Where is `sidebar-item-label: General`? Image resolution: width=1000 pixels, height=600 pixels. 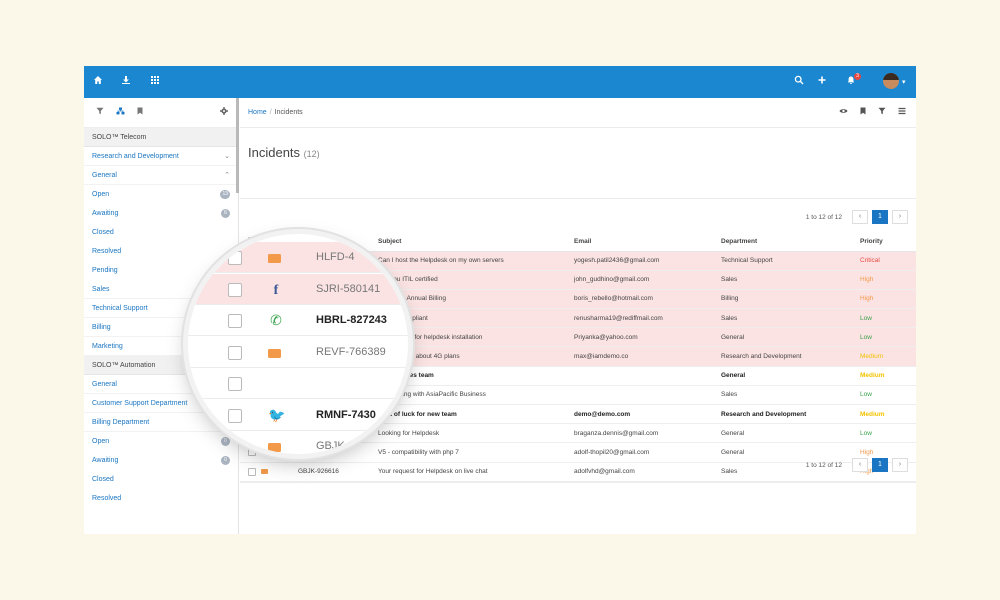 sidebar-item-label: General is located at coordinates (104, 175).